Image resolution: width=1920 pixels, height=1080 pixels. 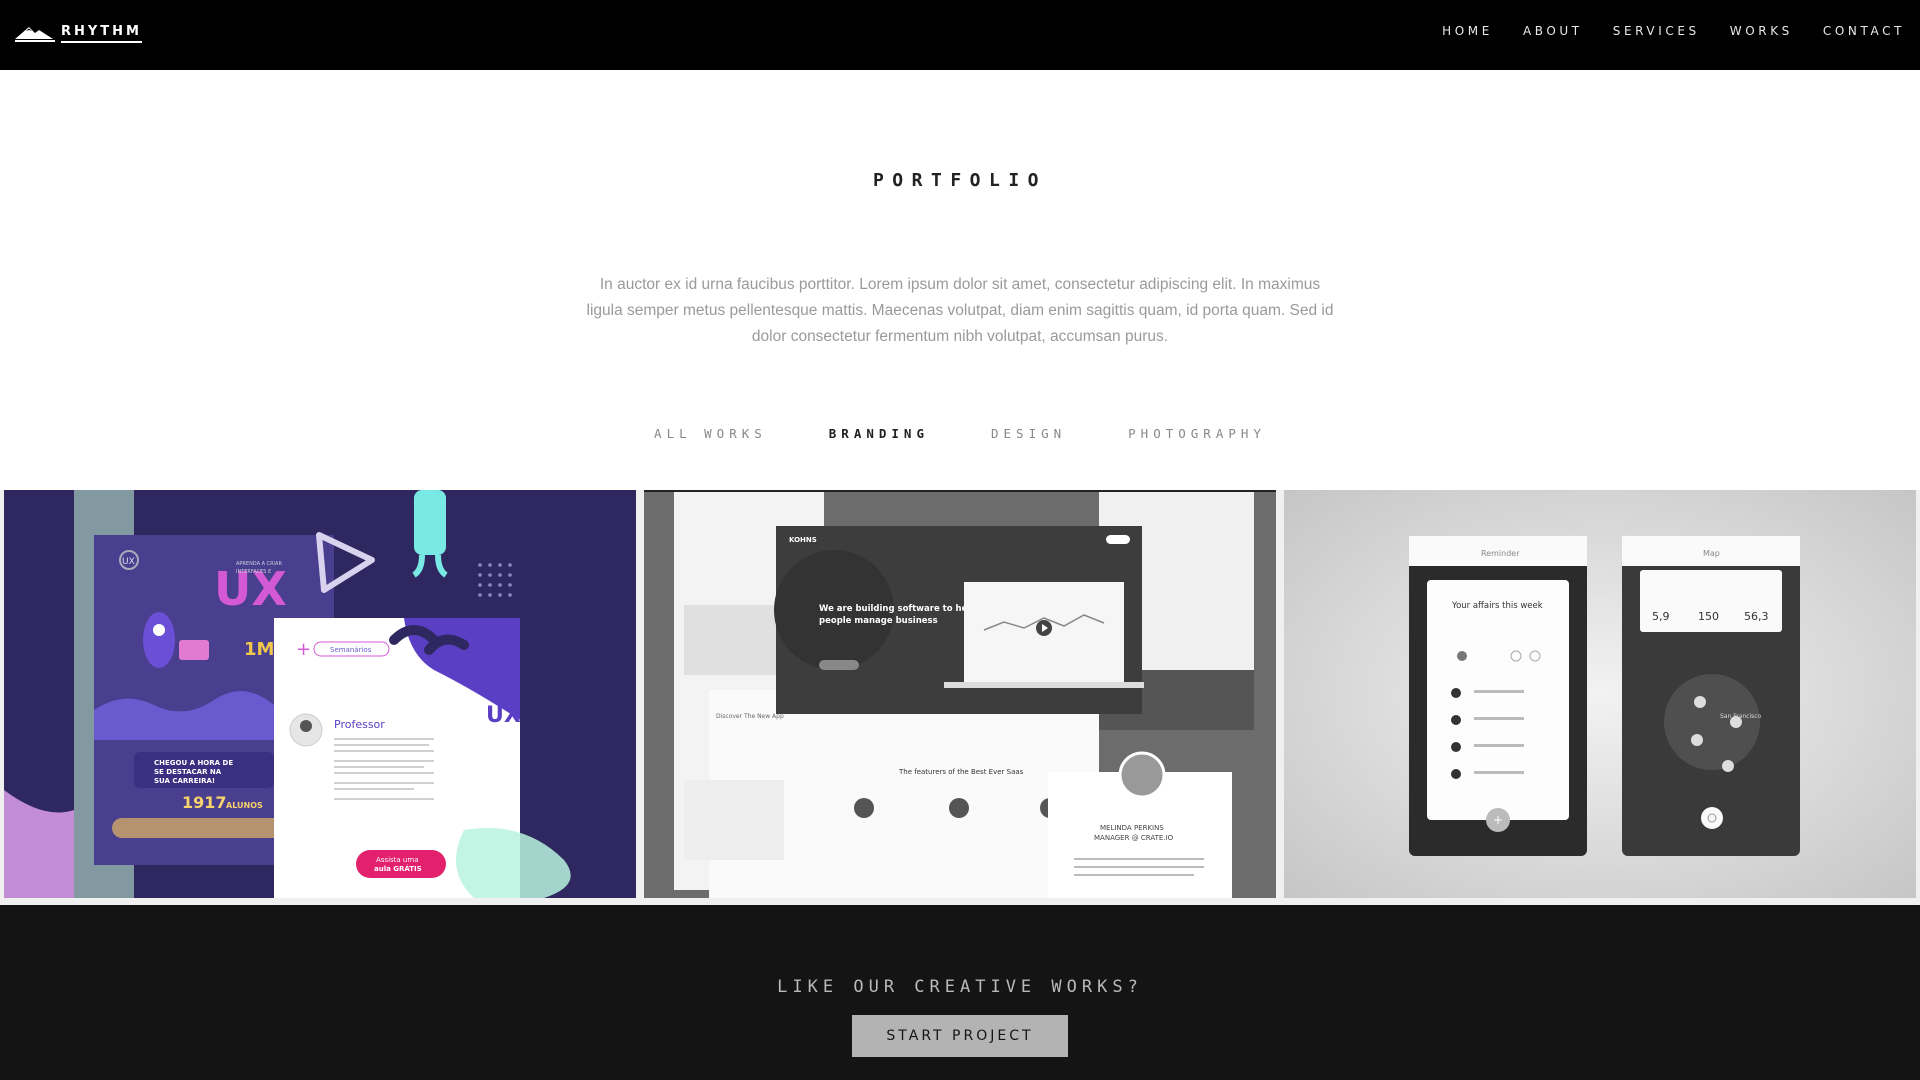 What do you see at coordinates (1756, 616) in the screenshot?
I see `map-stat-3: 56,3` at bounding box center [1756, 616].